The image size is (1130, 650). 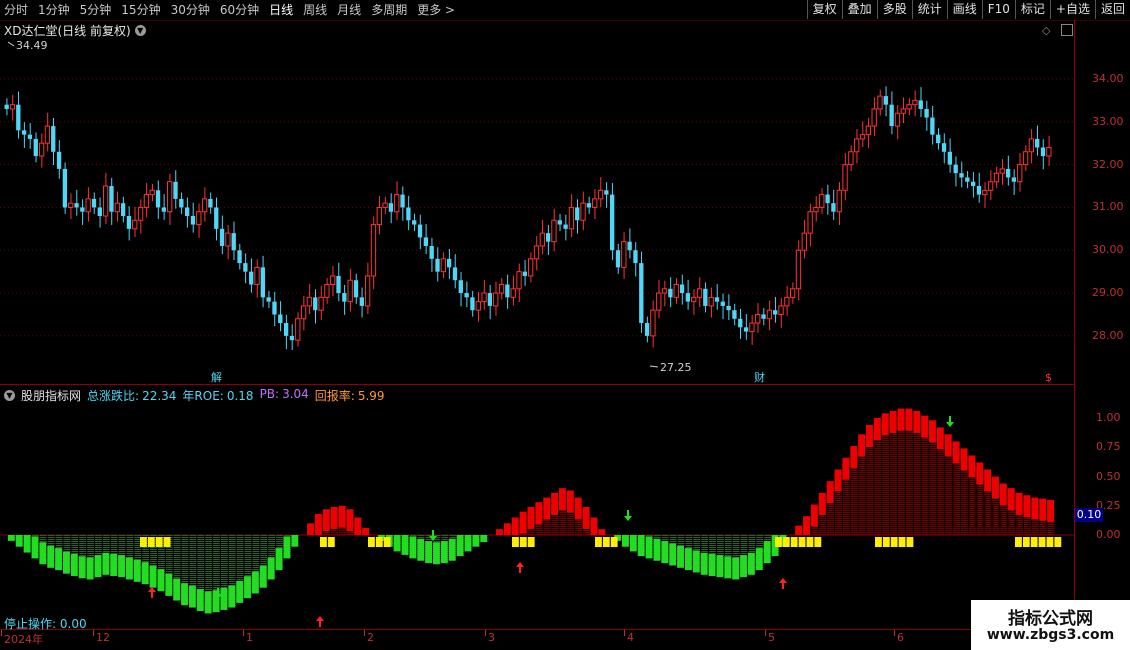 What do you see at coordinates (759, 377) in the screenshot?
I see `event-marker: 财` at bounding box center [759, 377].